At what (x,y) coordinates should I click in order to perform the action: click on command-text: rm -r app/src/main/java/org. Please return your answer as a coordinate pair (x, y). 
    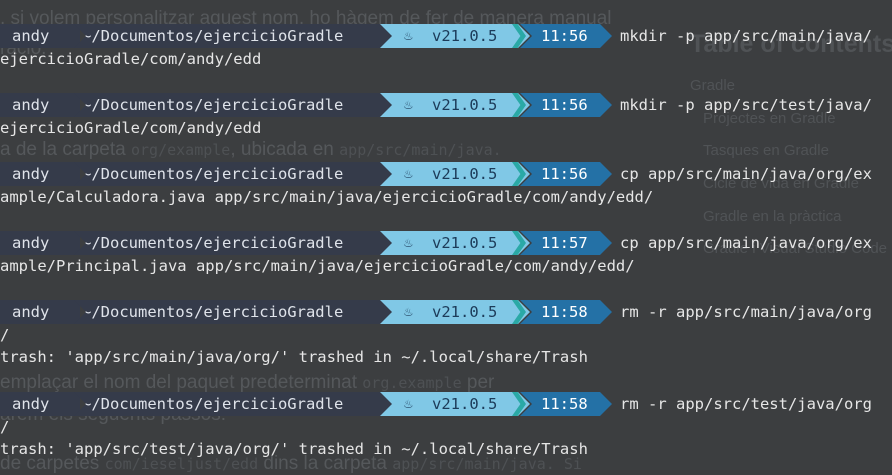
    Looking at the image, I should click on (746, 312).